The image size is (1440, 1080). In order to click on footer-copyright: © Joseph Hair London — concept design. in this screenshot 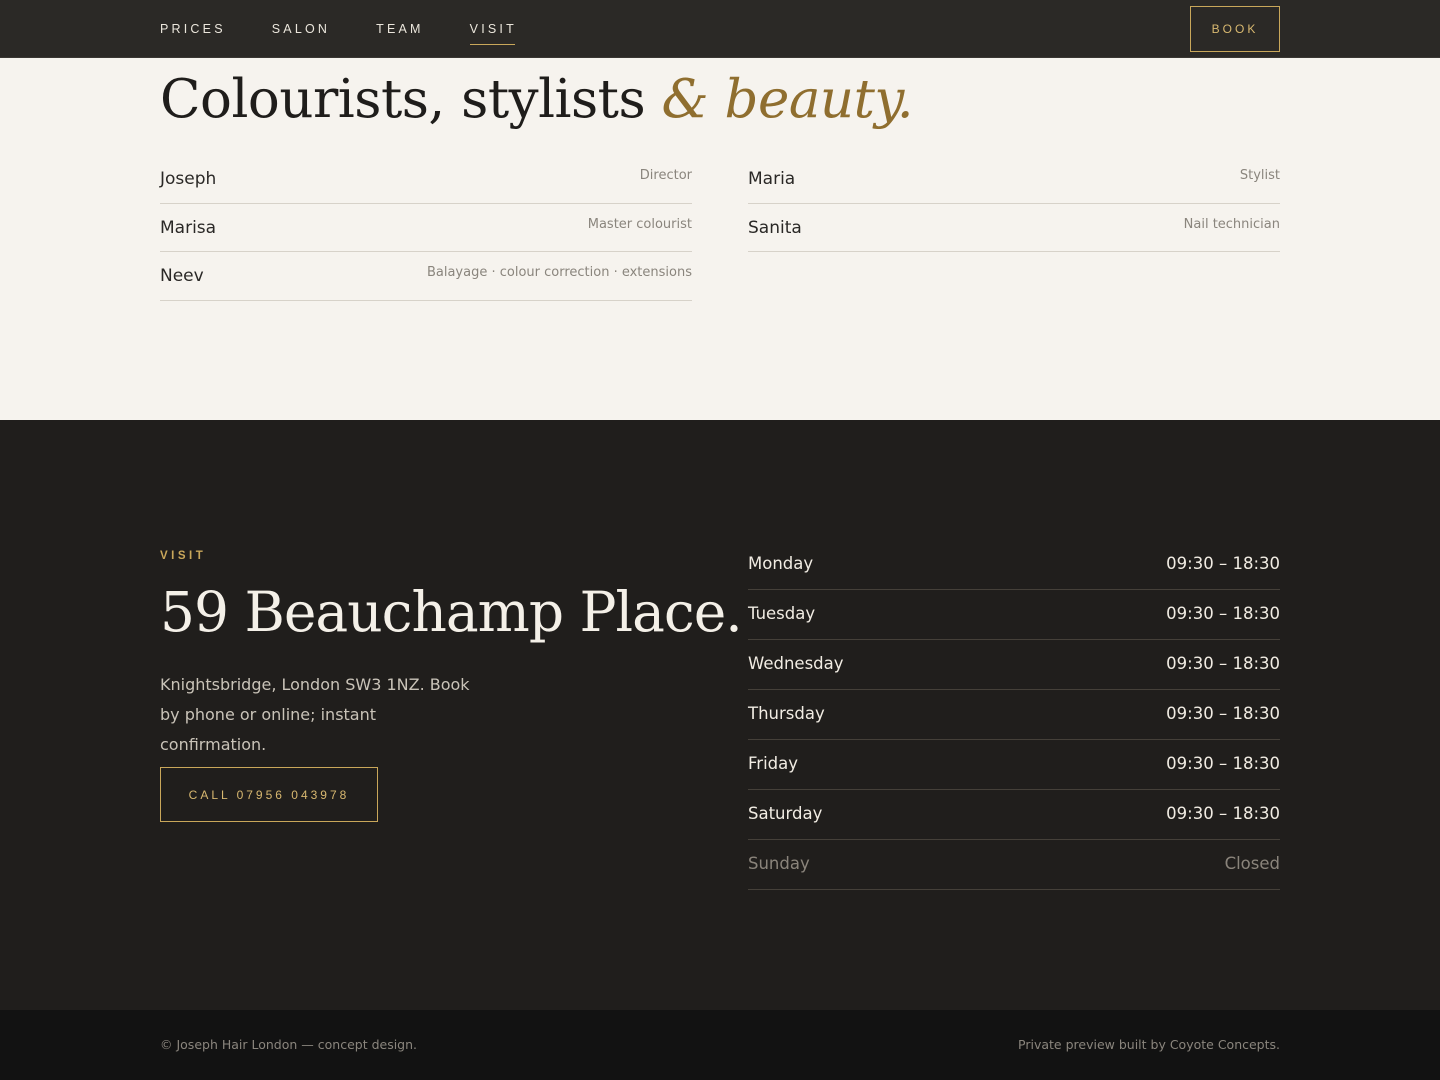, I will do `click(289, 1044)`.